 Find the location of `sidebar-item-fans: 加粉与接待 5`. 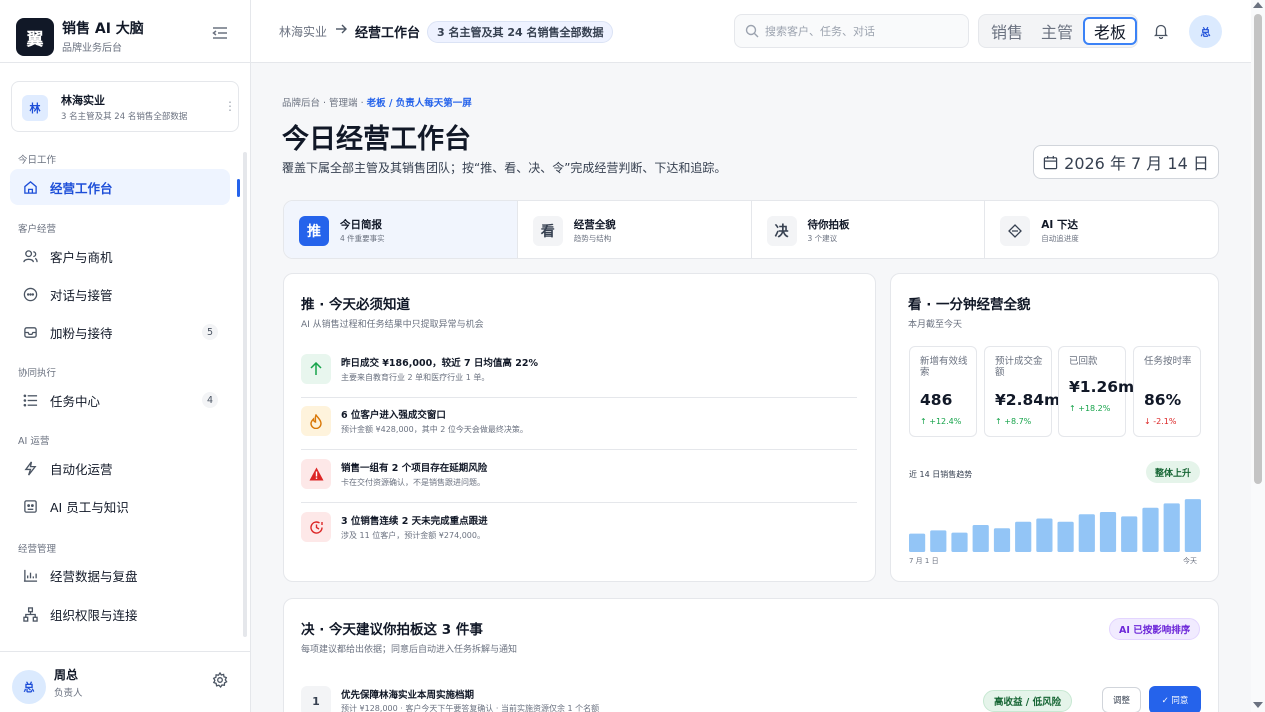

sidebar-item-fans: 加粉与接待 5 is located at coordinates (120, 332).